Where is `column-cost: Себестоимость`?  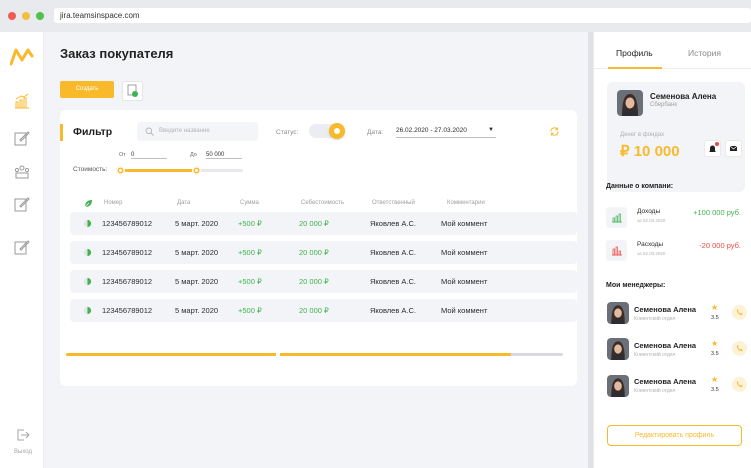
column-cost: Себестоимость is located at coordinates (322, 203).